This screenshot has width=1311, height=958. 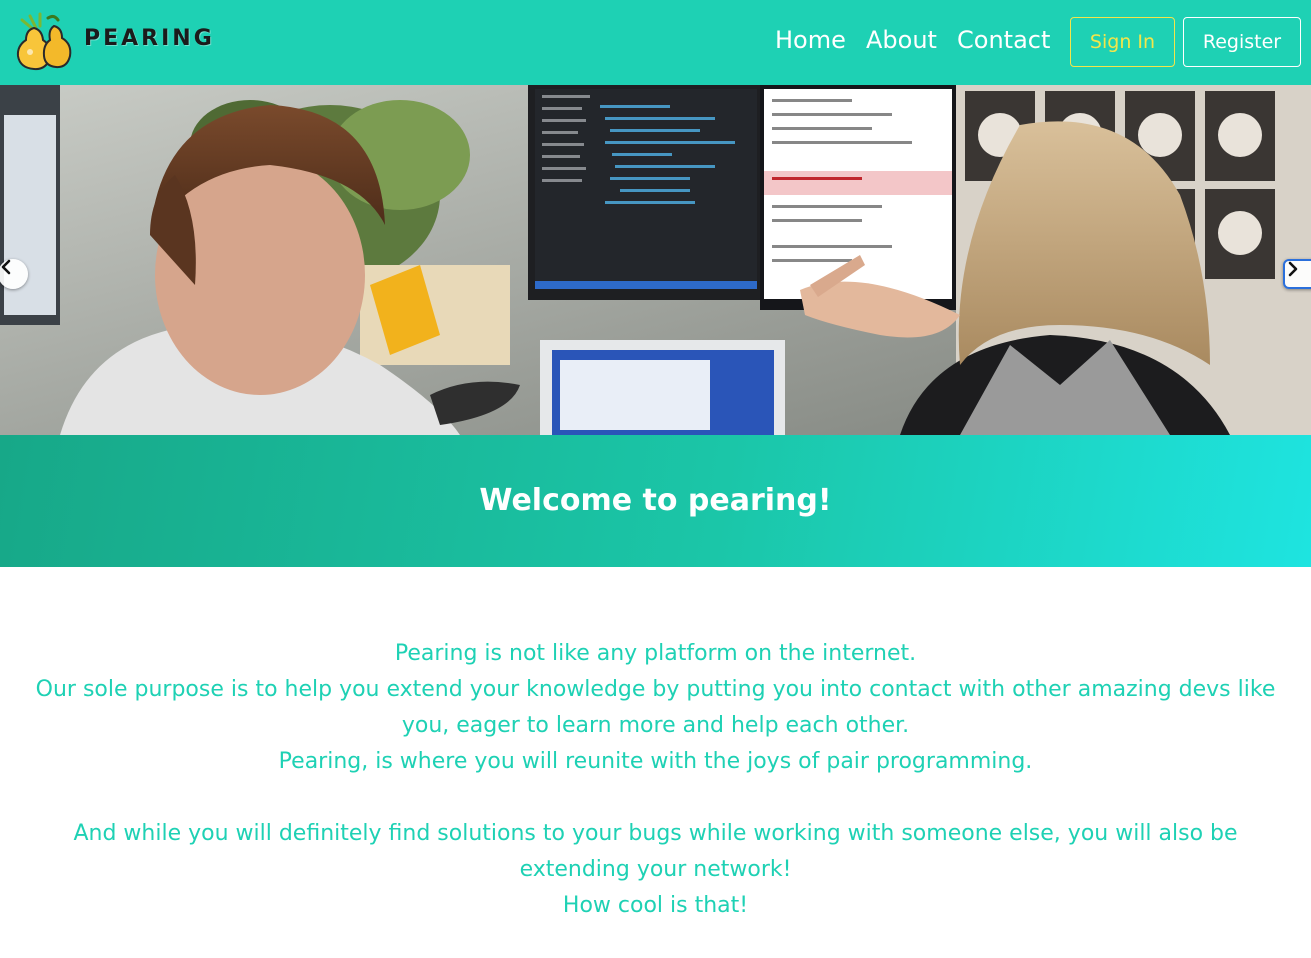 I want to click on chevron-right-icon, so click(x=1293, y=269).